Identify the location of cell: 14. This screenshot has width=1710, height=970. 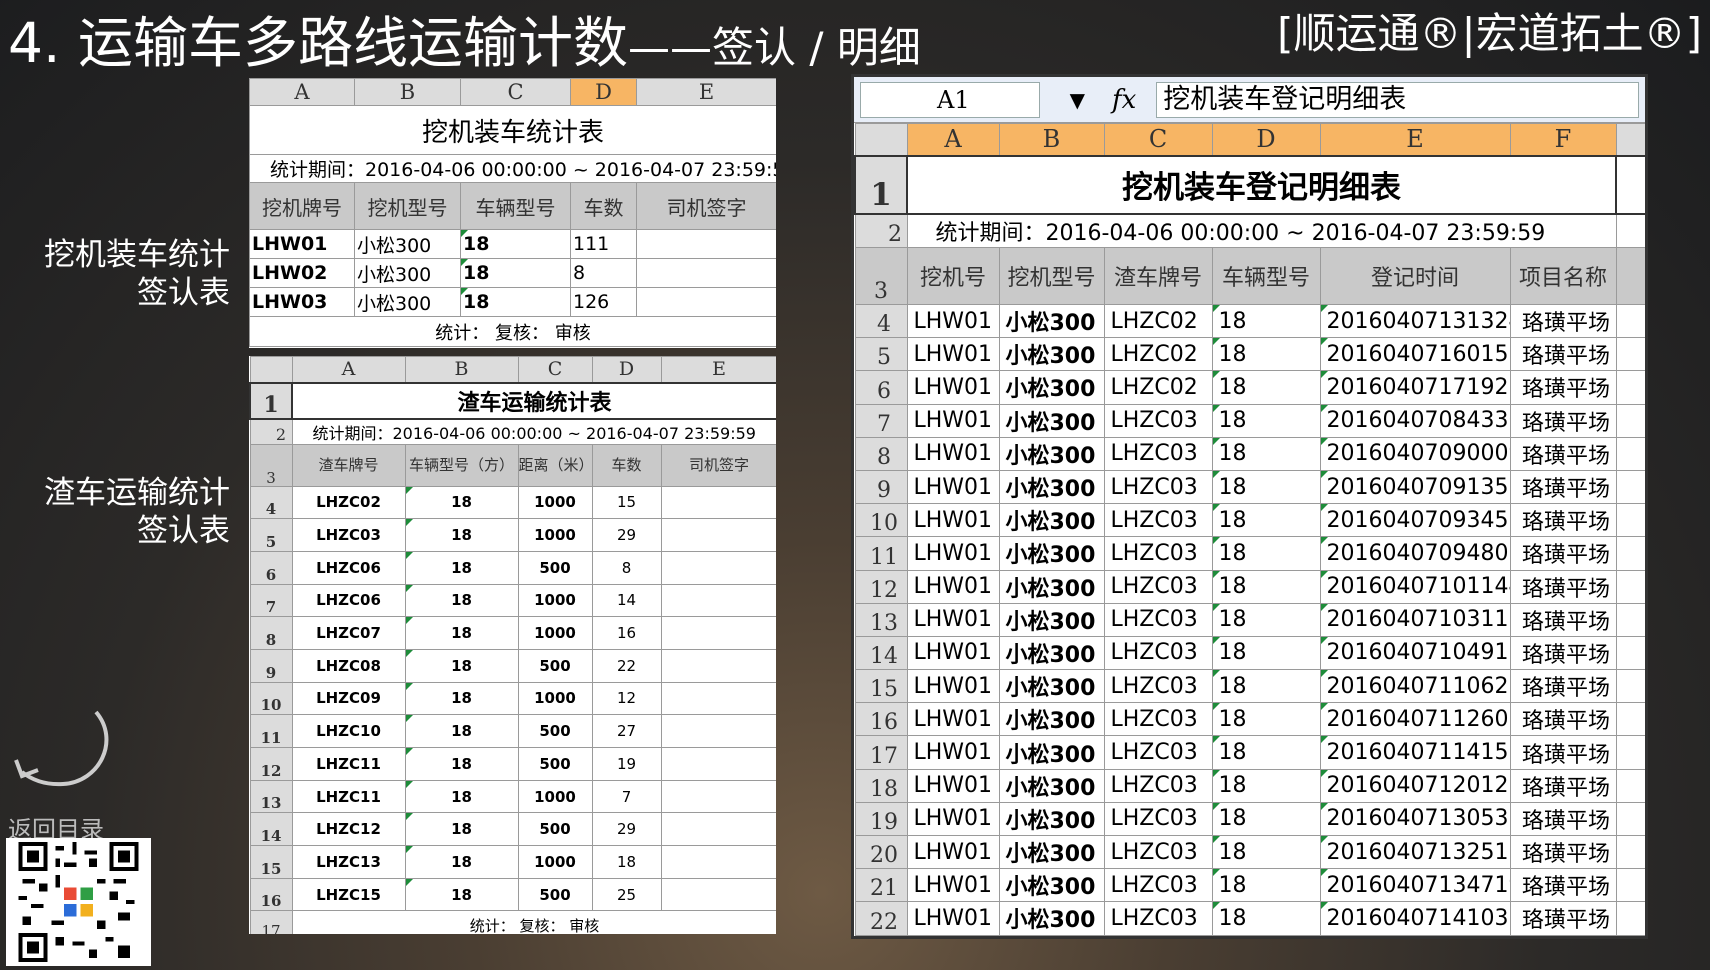
(626, 600).